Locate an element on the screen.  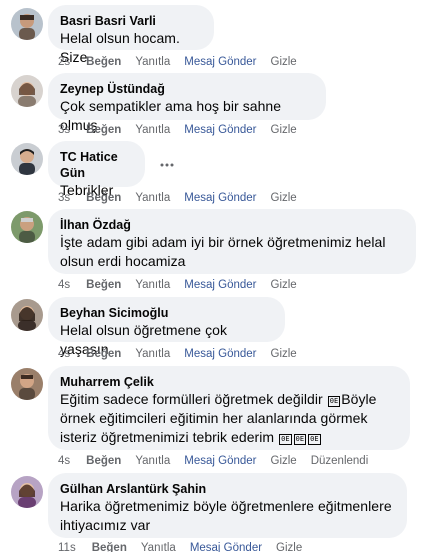
comment-author: Zeynep Üstündağ is located at coordinates (187, 89).